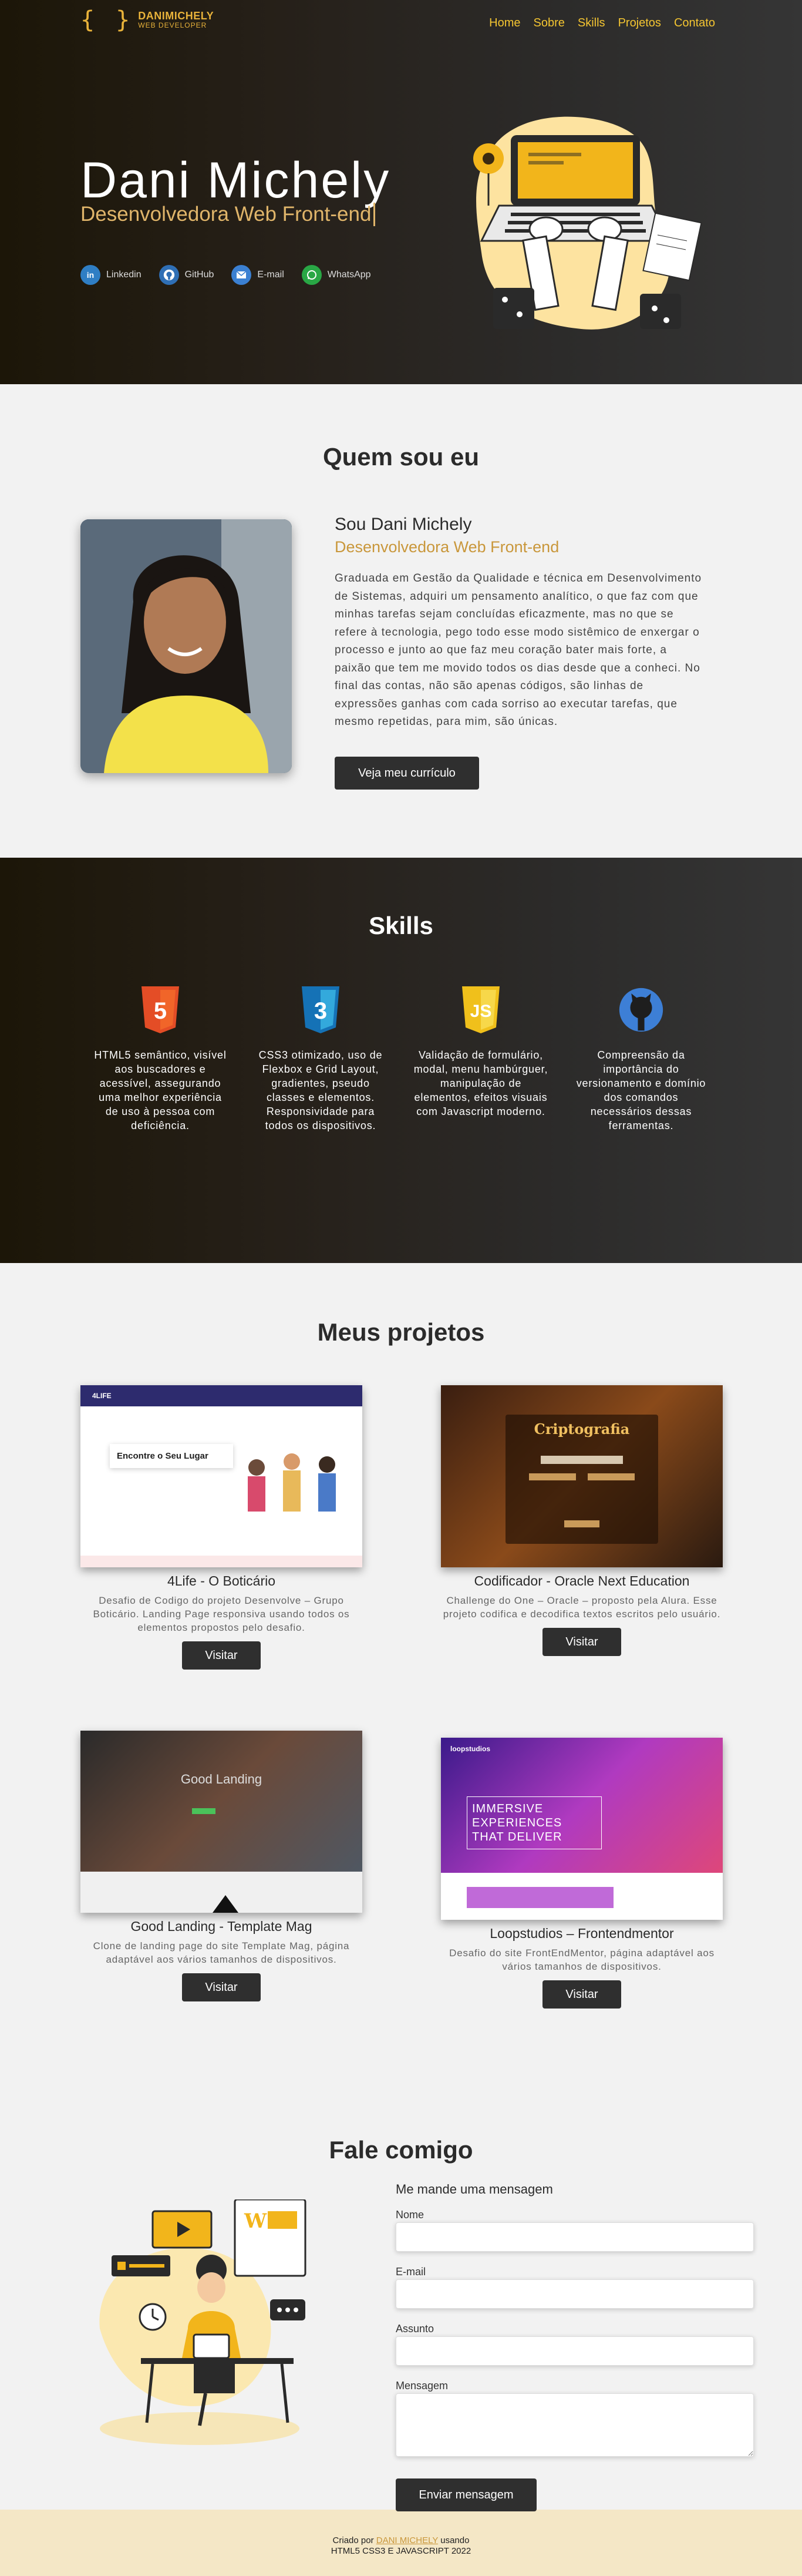 This screenshot has height=2576, width=802. What do you see at coordinates (640, 23) in the screenshot?
I see `nav-link-projetos: Projetos` at bounding box center [640, 23].